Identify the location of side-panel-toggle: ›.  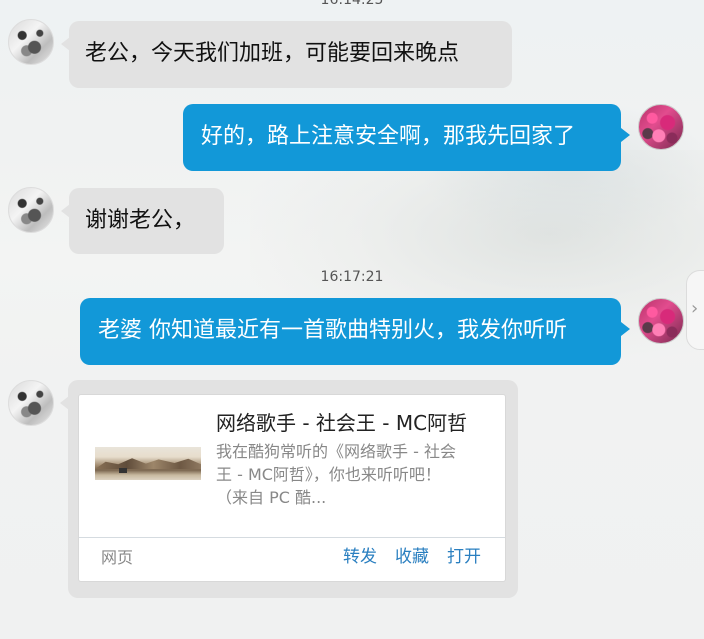
(695, 310).